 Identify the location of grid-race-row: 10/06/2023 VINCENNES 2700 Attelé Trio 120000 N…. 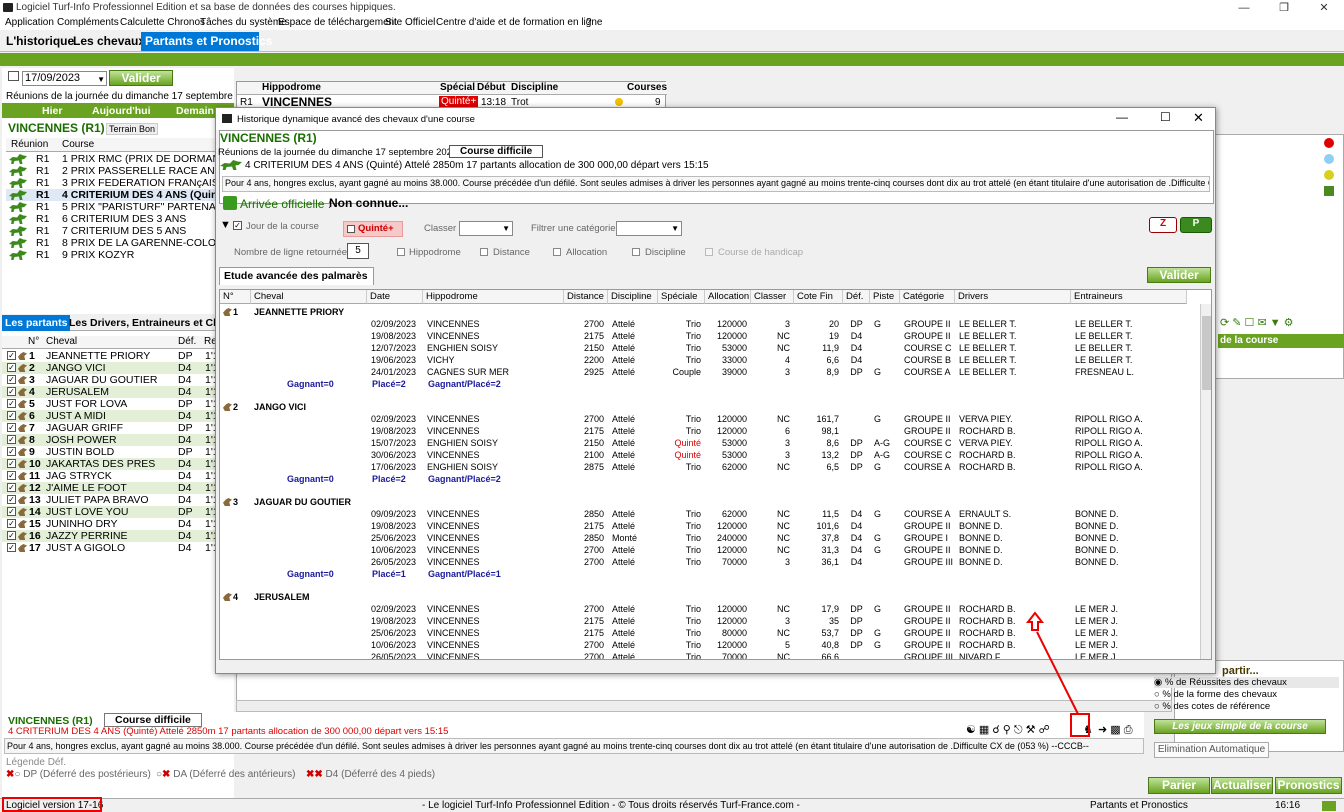
(710, 550).